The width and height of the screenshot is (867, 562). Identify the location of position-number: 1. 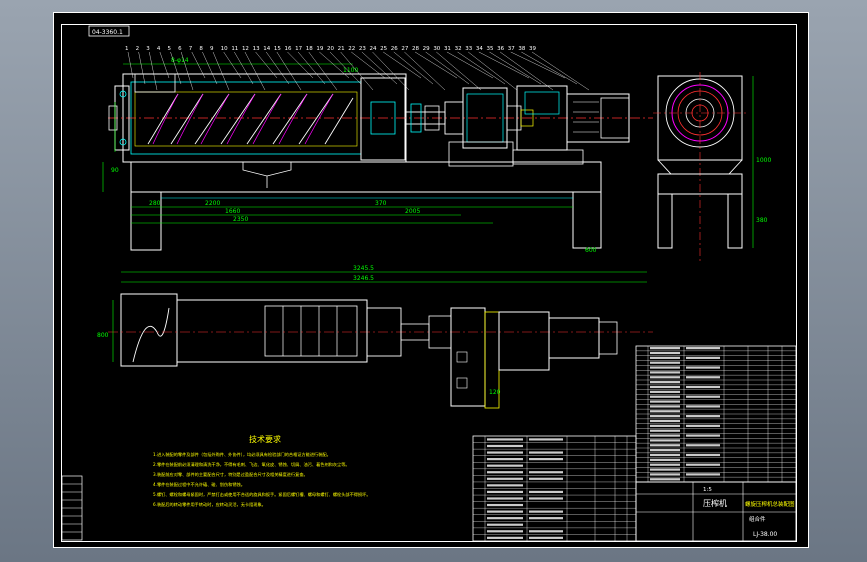
(127, 49).